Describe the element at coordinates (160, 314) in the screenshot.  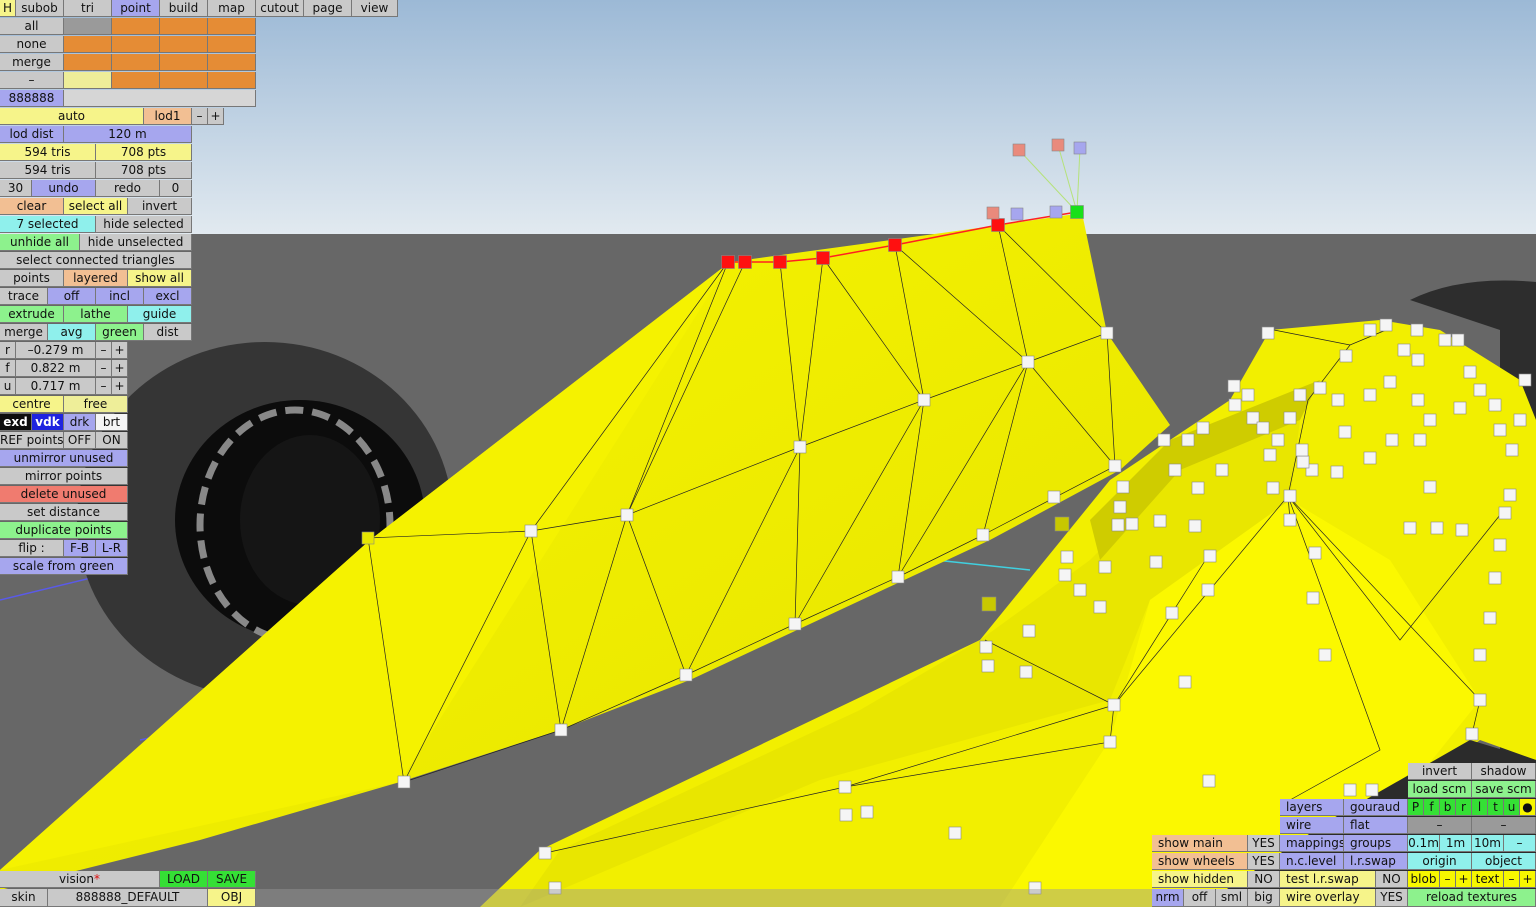
I see `guide-button: guide` at that location.